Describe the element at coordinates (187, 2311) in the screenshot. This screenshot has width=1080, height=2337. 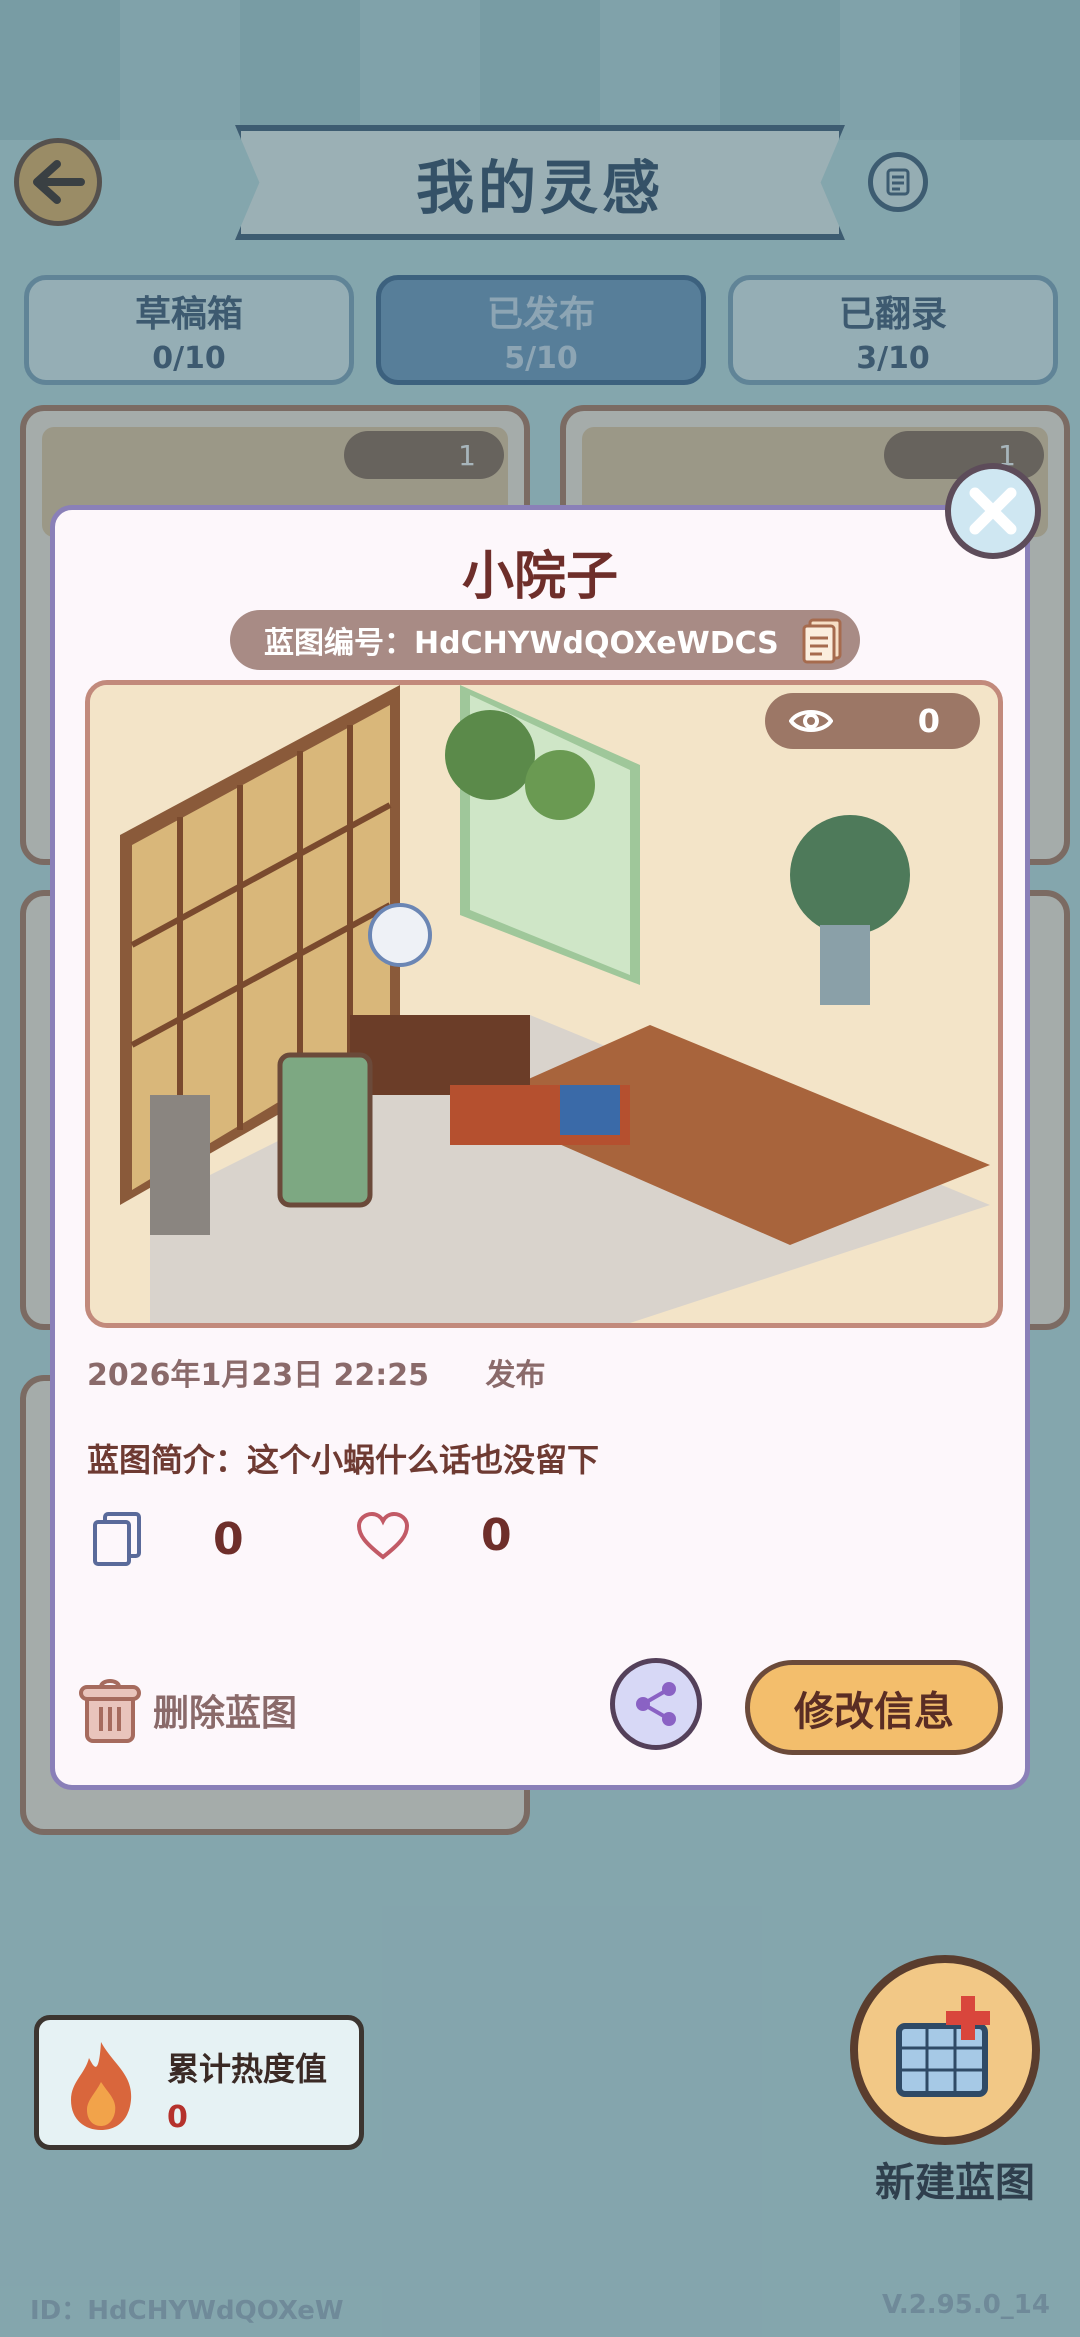
I see `user-id: ID：HdCHYWdQOXeW` at that location.